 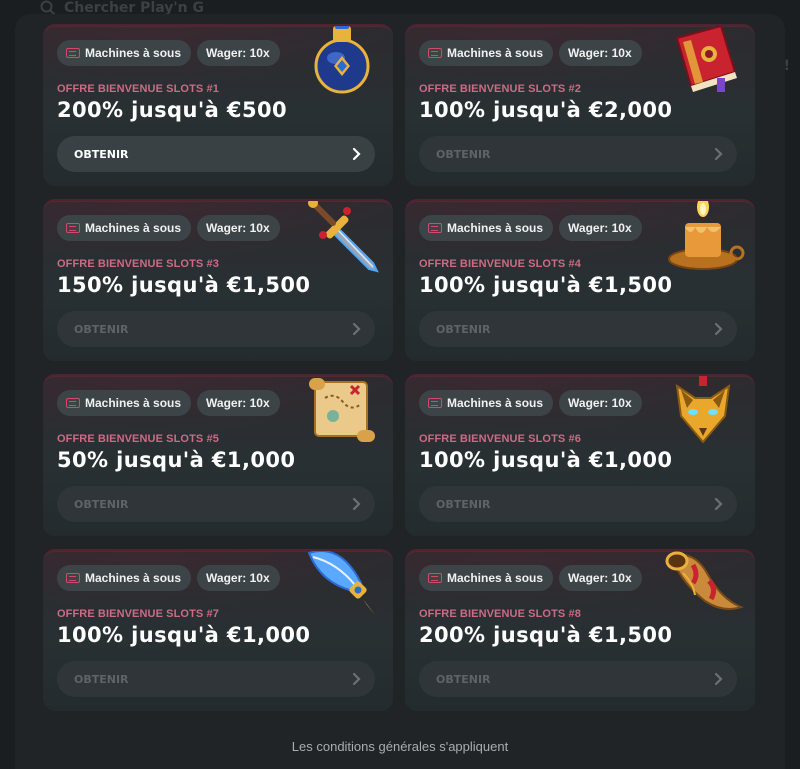 I want to click on offer-title: 50% jusqu'à €1,000, so click(x=176, y=460).